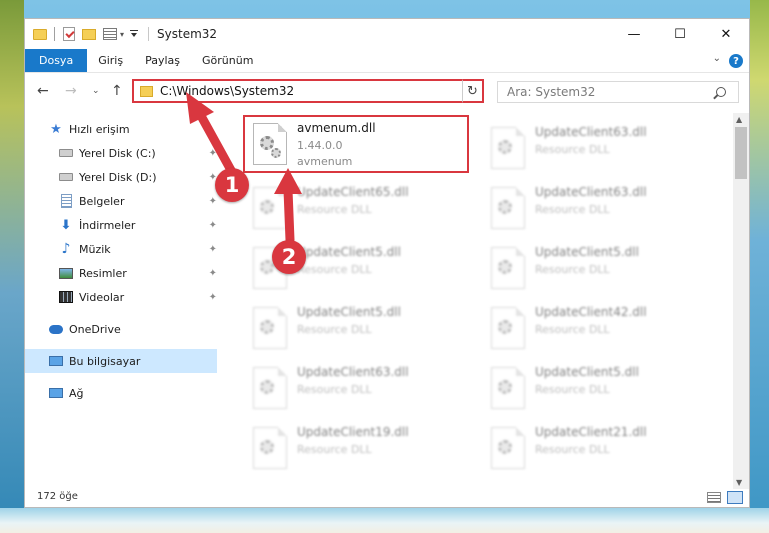  What do you see at coordinates (96, 91) in the screenshot?
I see `recent-locations-chevron-icon: ⌄` at bounding box center [96, 91].